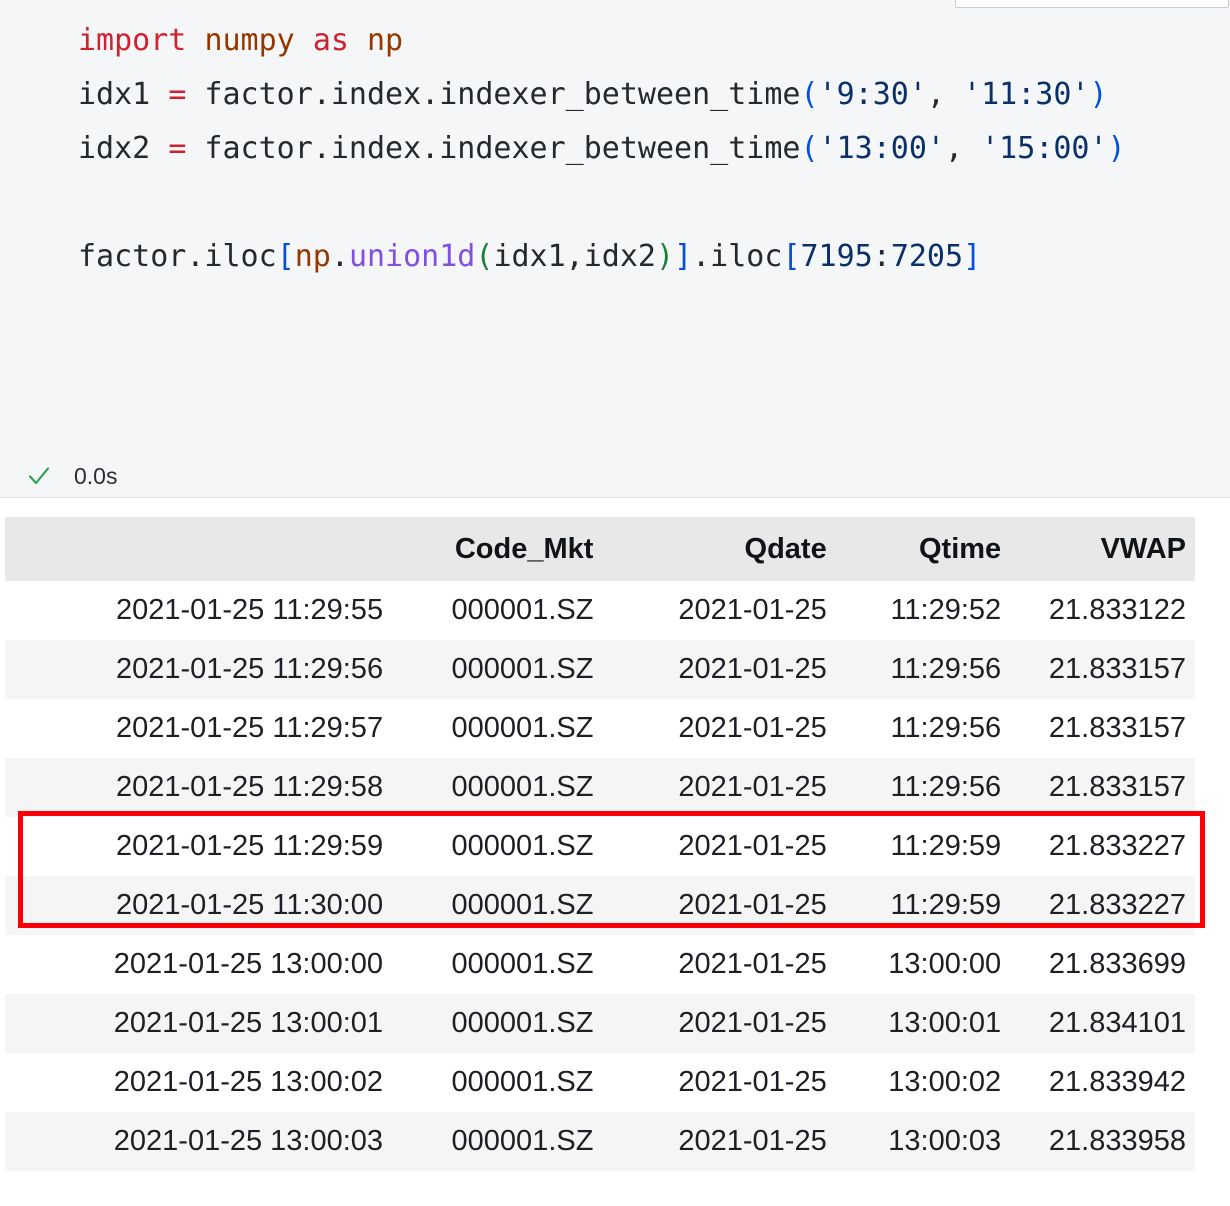 Image resolution: width=1230 pixels, height=1206 pixels. What do you see at coordinates (330, 40) in the screenshot?
I see `code-token: as` at bounding box center [330, 40].